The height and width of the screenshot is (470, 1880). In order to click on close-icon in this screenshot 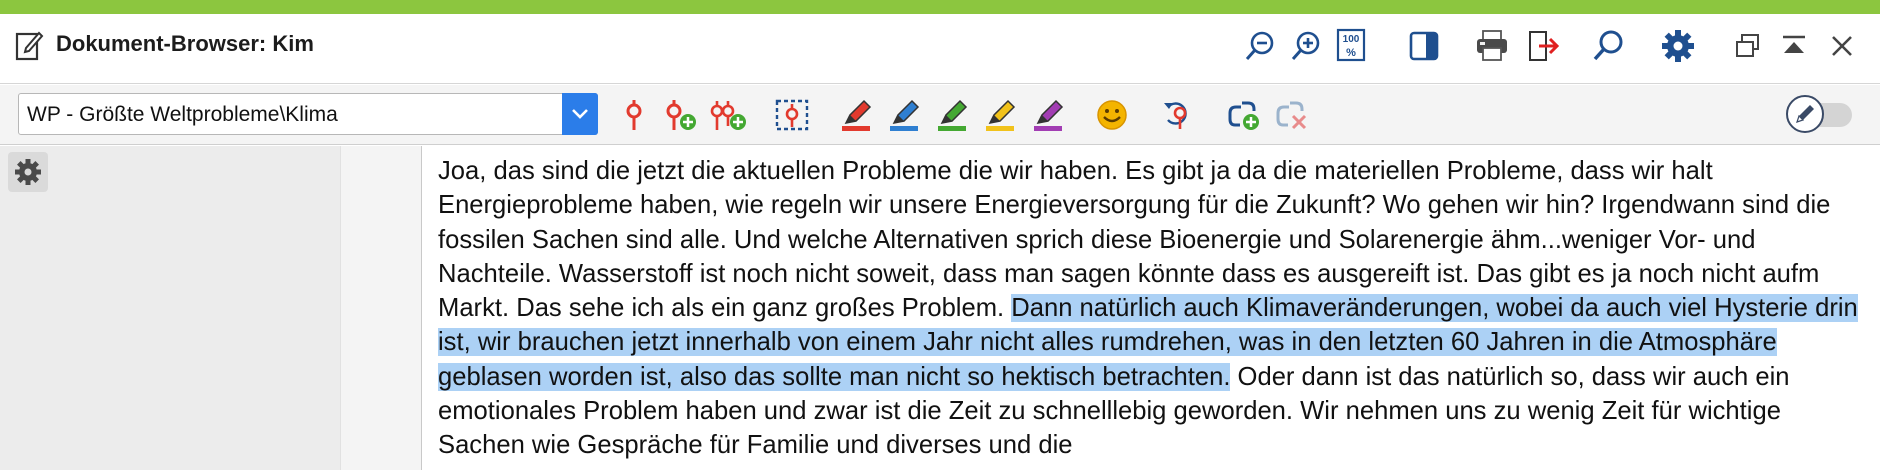, I will do `click(1842, 46)`.